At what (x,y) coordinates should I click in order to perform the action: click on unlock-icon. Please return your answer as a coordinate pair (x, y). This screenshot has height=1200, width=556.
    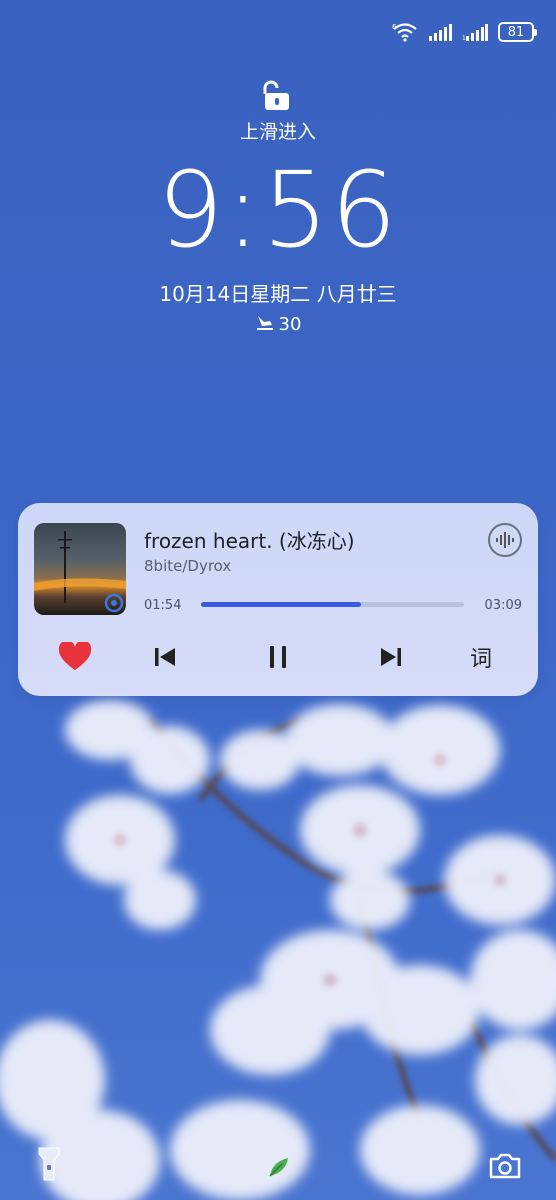
    Looking at the image, I should click on (277, 96).